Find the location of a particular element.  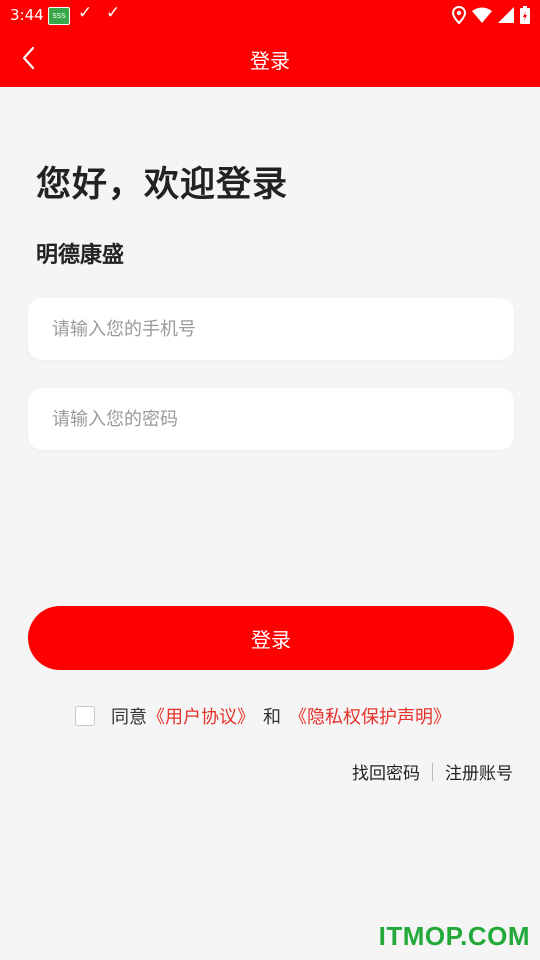

register-link: 注册账号 is located at coordinates (479, 771).